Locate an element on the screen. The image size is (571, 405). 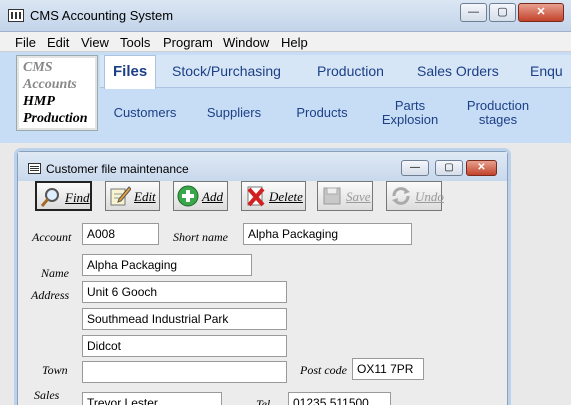
account-field: A008 is located at coordinates (120, 234).